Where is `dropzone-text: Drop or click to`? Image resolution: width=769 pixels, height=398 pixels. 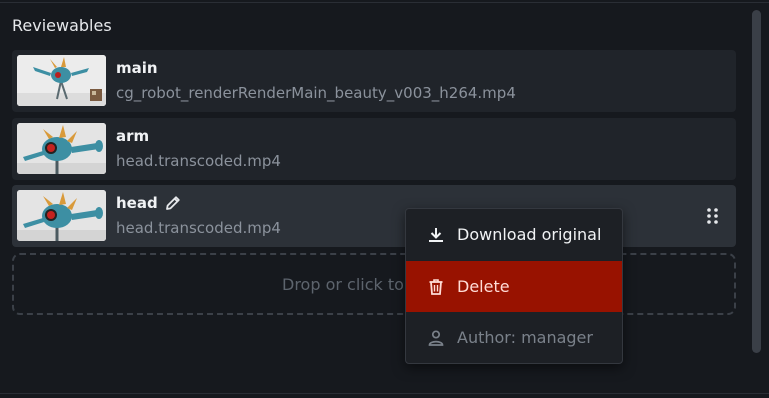 dropzone-text: Drop or click to is located at coordinates (343, 284).